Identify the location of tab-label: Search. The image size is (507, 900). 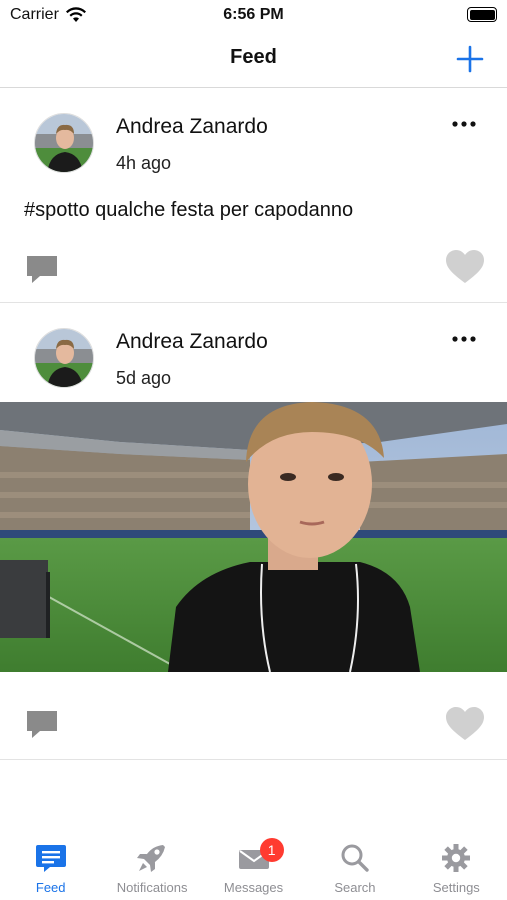
(355, 887).